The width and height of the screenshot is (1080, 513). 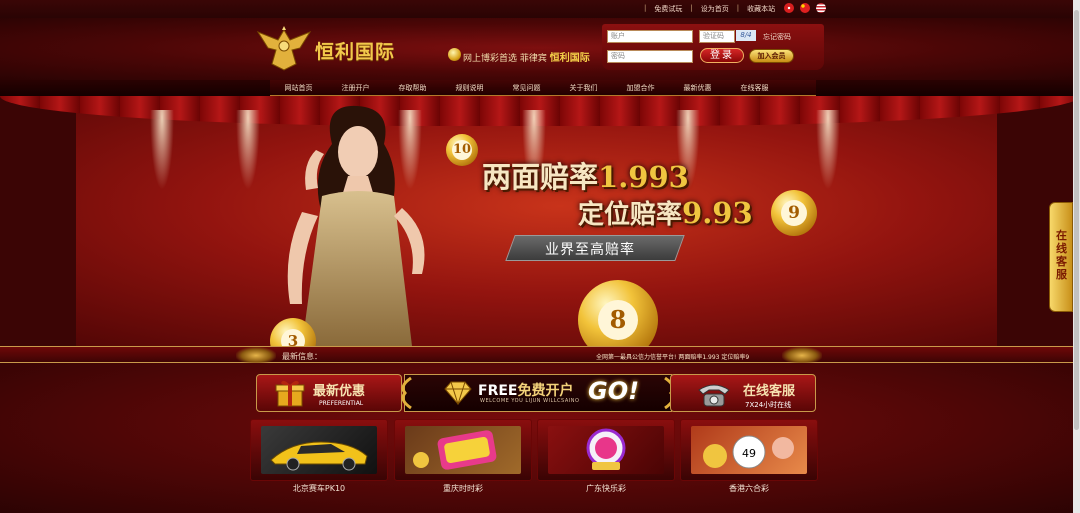 I want to click on captcha-image: 8/4, so click(x=746, y=35).